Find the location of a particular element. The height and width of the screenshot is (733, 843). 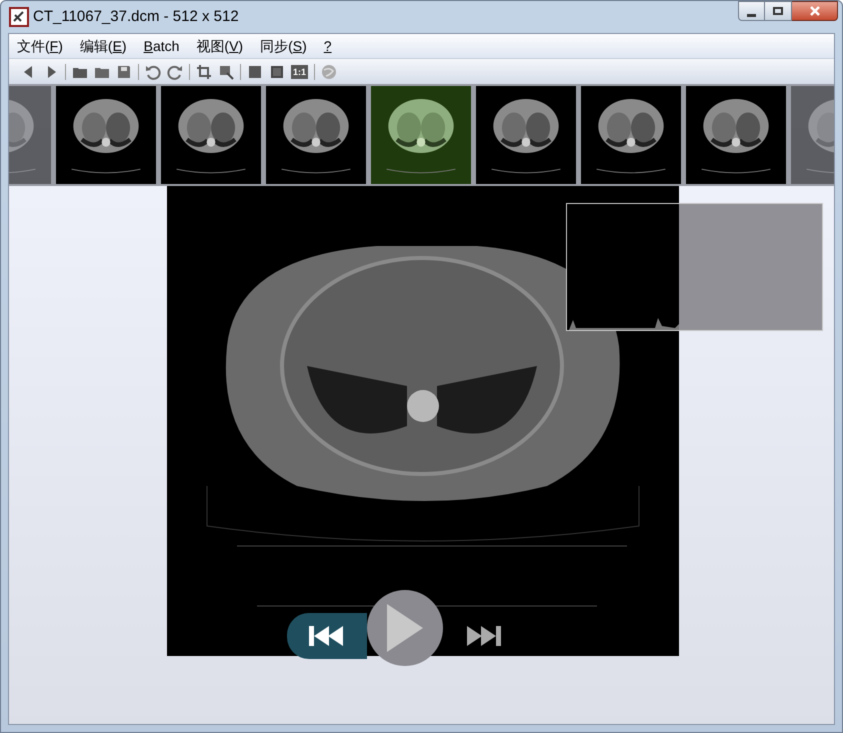

rotate-right-icon is located at coordinates (175, 72).